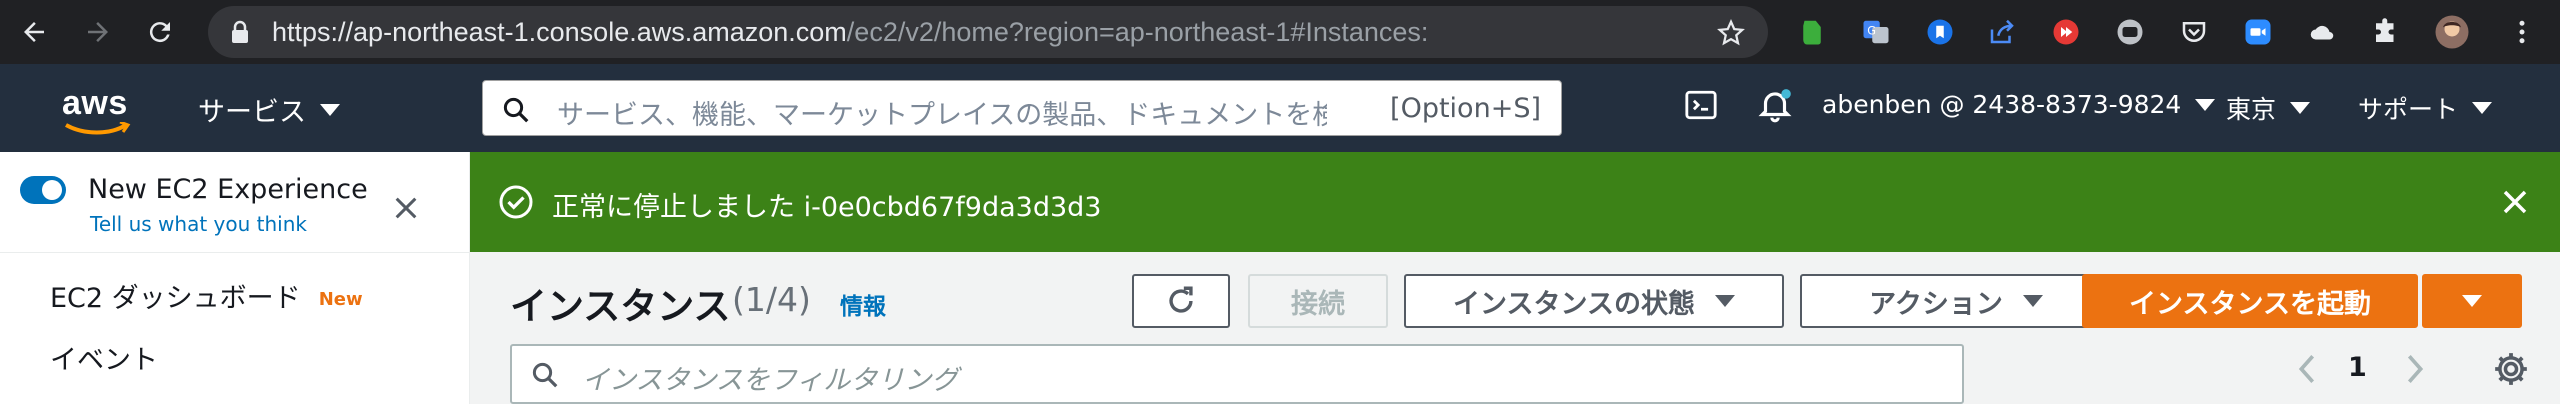 Image resolution: width=2560 pixels, height=404 pixels. I want to click on account-menu: abenben @ 2438-8373-9824, so click(2019, 104).